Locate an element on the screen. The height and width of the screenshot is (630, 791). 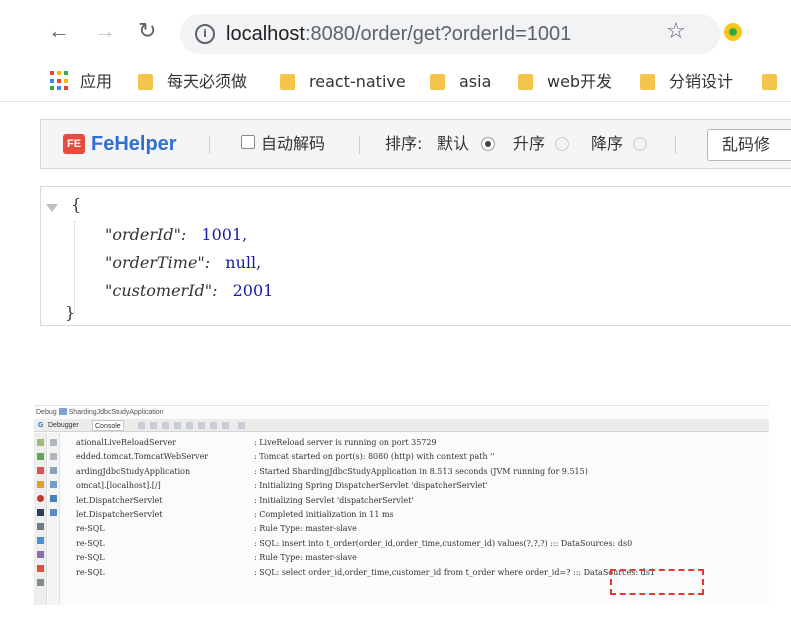
run-config-name: ShardingJdbcStudyApplication is located at coordinates (116, 412).